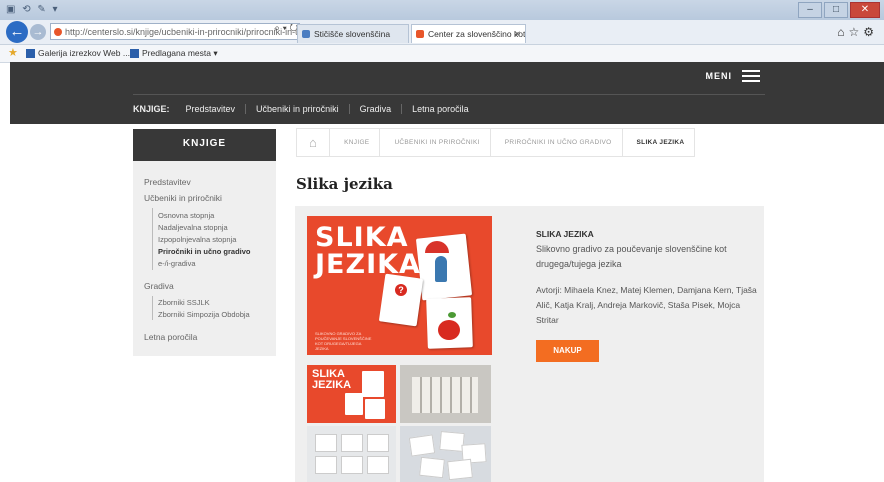  I want to click on tab-close-icon: ✕, so click(517, 34).